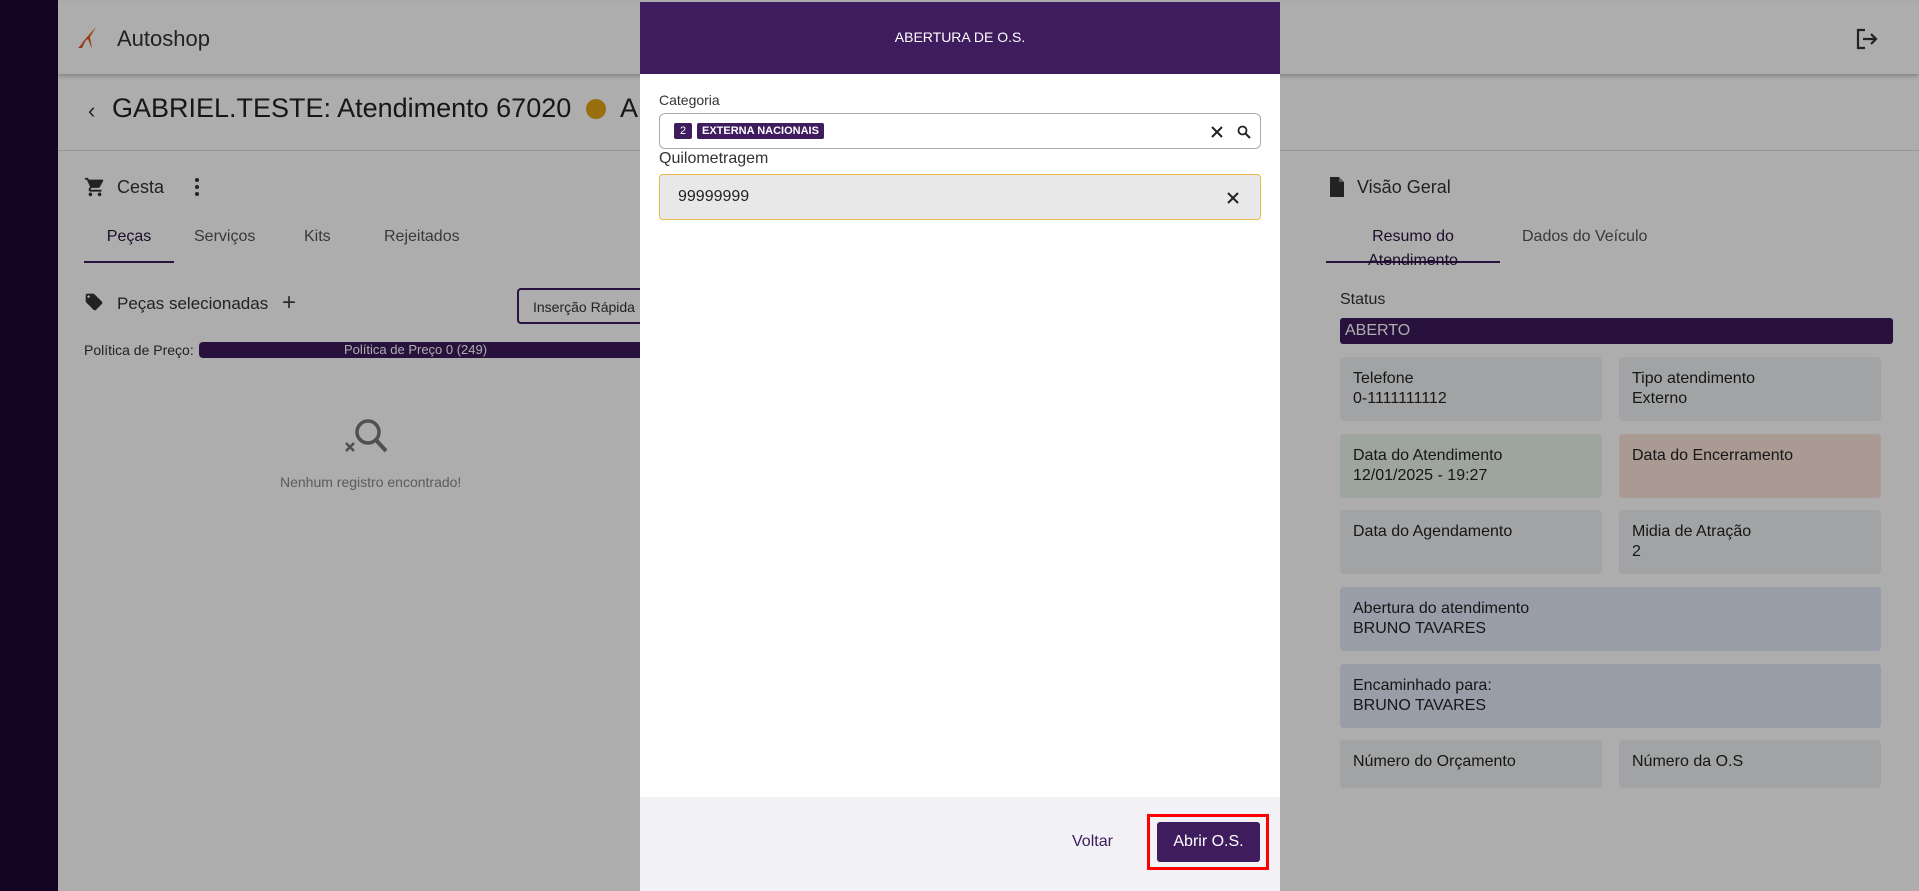  I want to click on open-os-button: Abrir O.S., so click(1208, 842).